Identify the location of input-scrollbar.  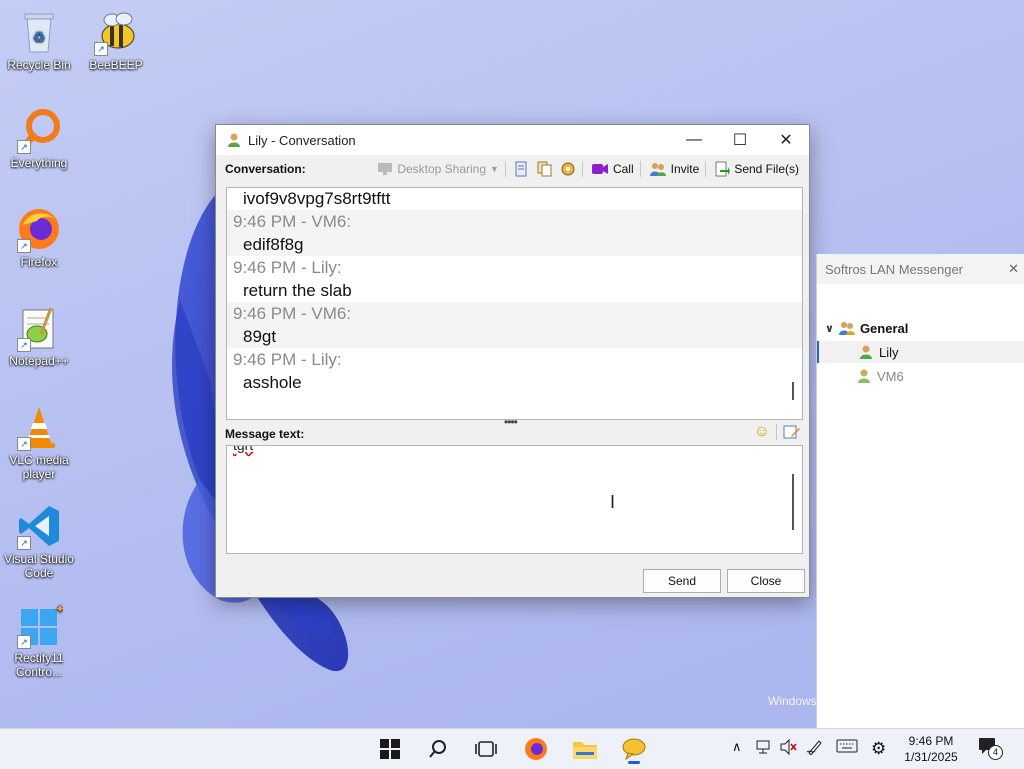
(793, 502).